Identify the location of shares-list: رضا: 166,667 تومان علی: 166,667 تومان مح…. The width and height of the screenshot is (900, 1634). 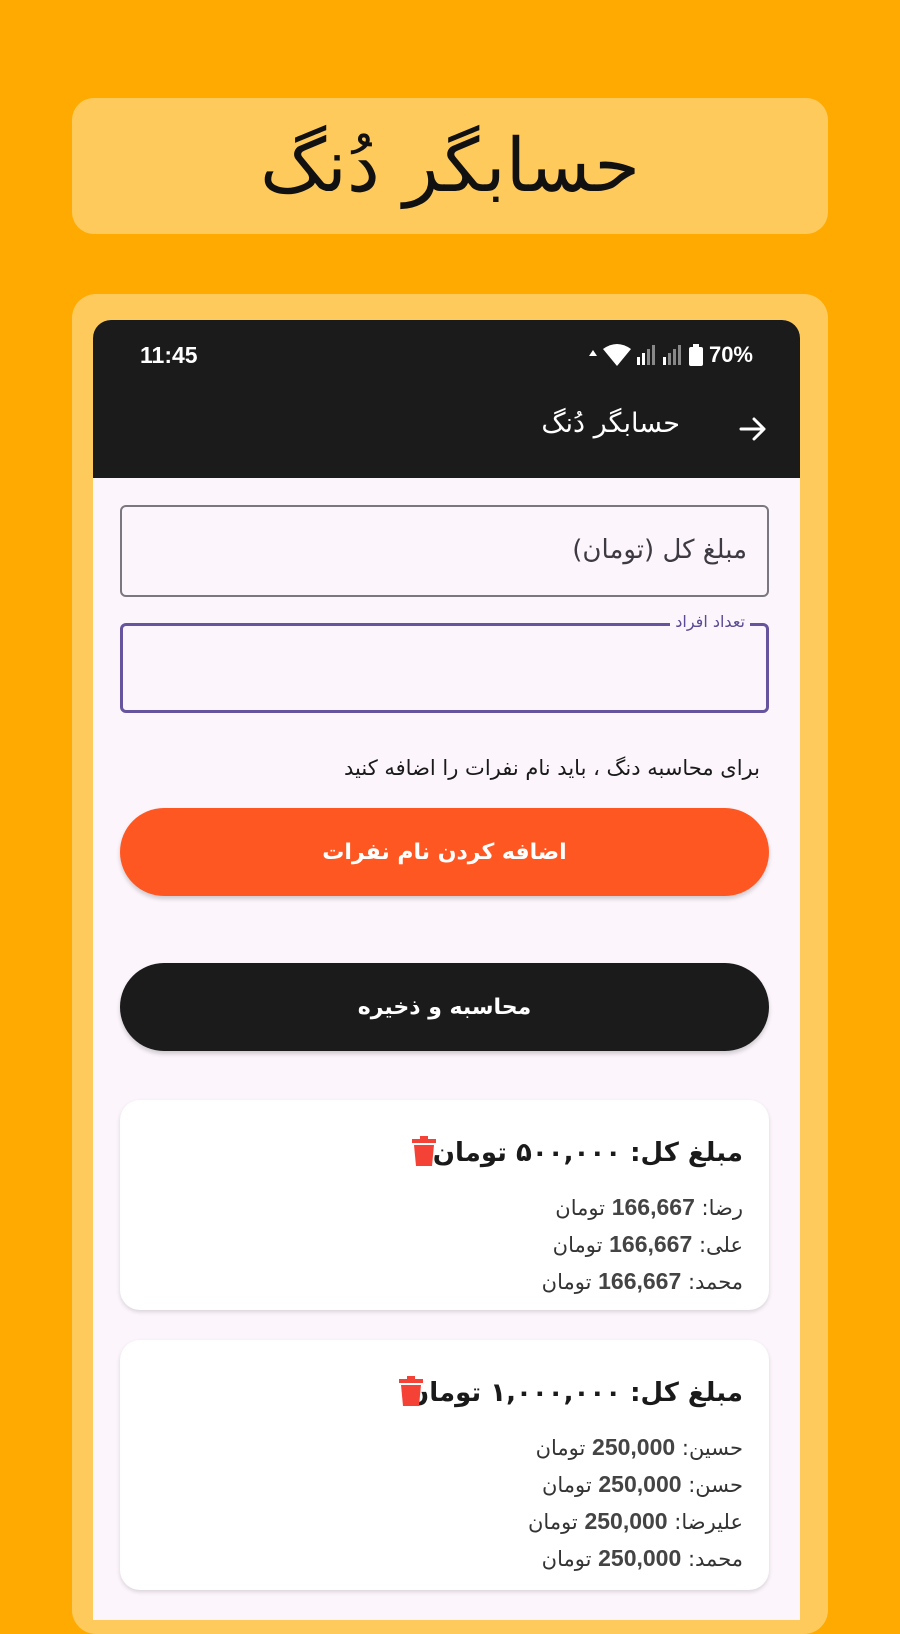
(642, 1244).